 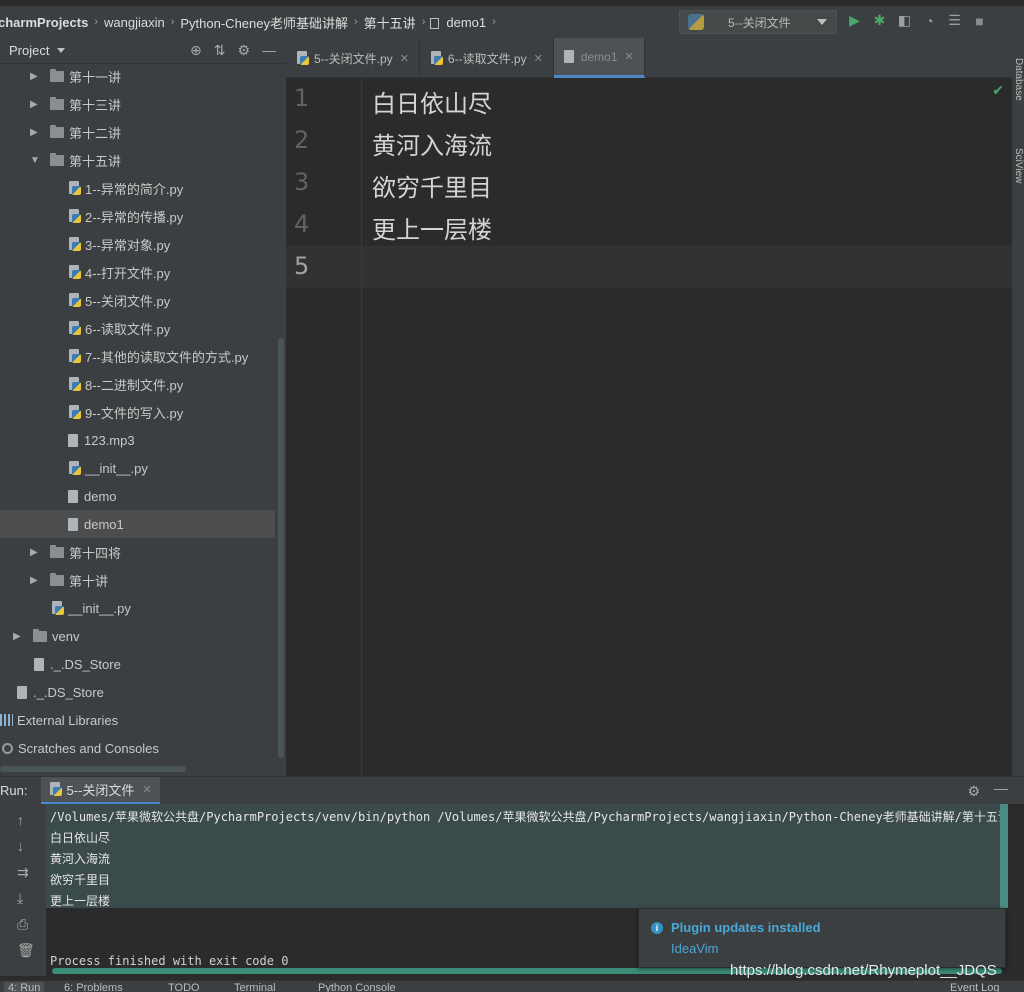 What do you see at coordinates (22, 924) in the screenshot?
I see `print-icon: ⎙` at bounding box center [22, 924].